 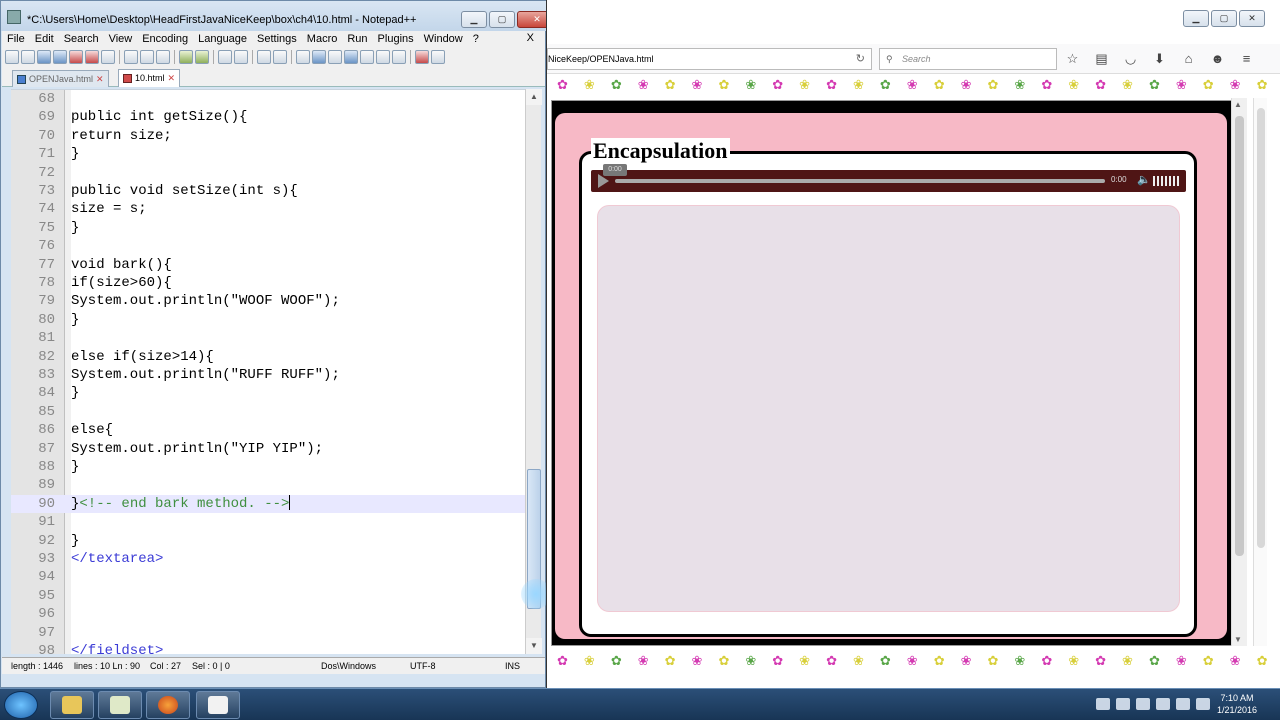 I want to click on inner-scrollbar: ▲ ▼, so click(x=1239, y=372).